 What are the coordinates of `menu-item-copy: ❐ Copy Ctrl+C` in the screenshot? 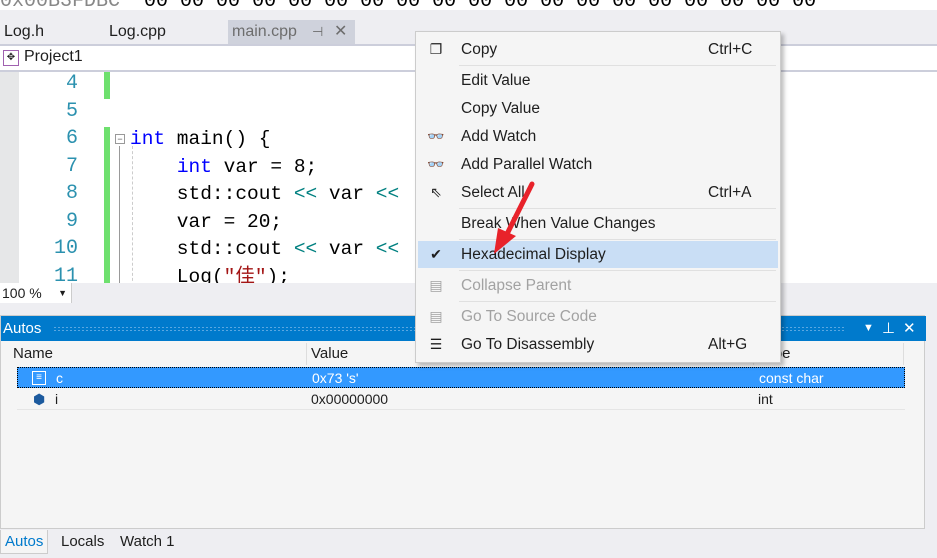 It's located at (598, 49).